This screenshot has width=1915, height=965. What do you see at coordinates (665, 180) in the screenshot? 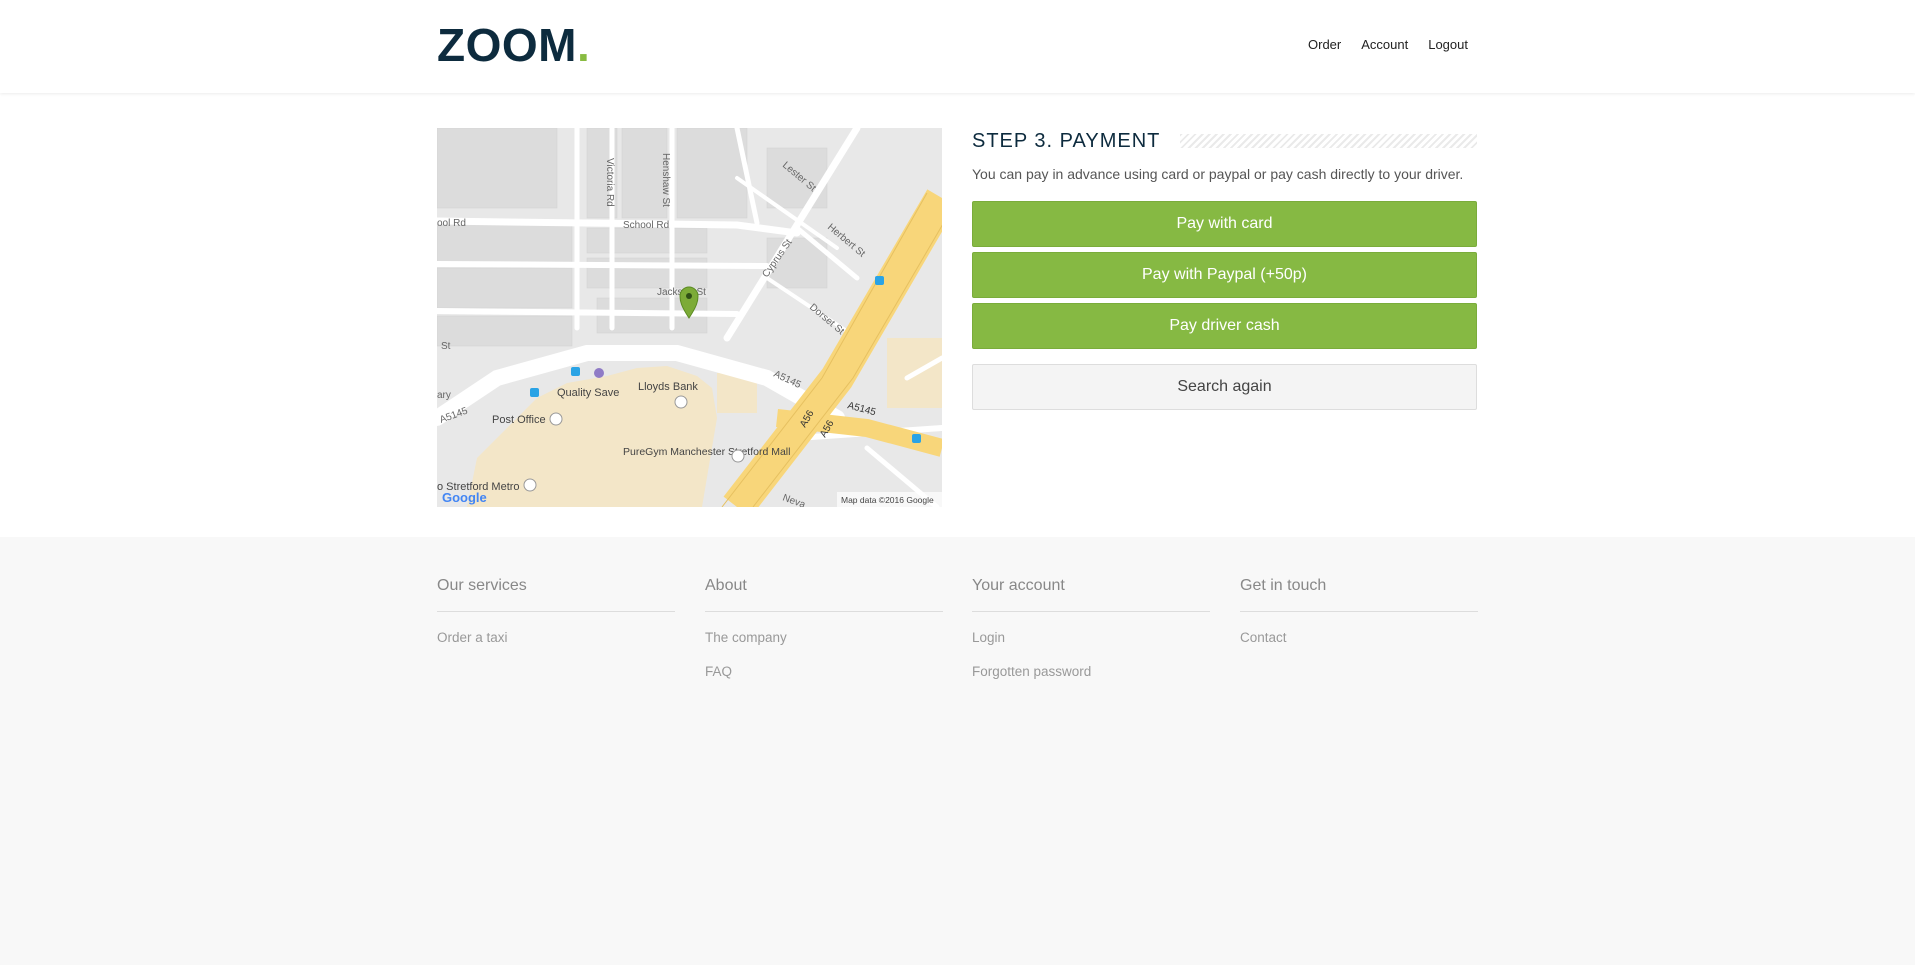
I see `map-label-henshaw-st: Henshaw St` at bounding box center [665, 180].